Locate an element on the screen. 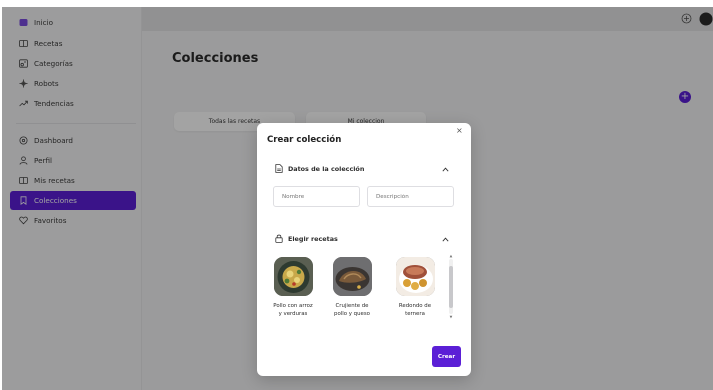 The height and width of the screenshot is (390, 713). recipes-scrollbar: ▲ ▼ is located at coordinates (451, 286).